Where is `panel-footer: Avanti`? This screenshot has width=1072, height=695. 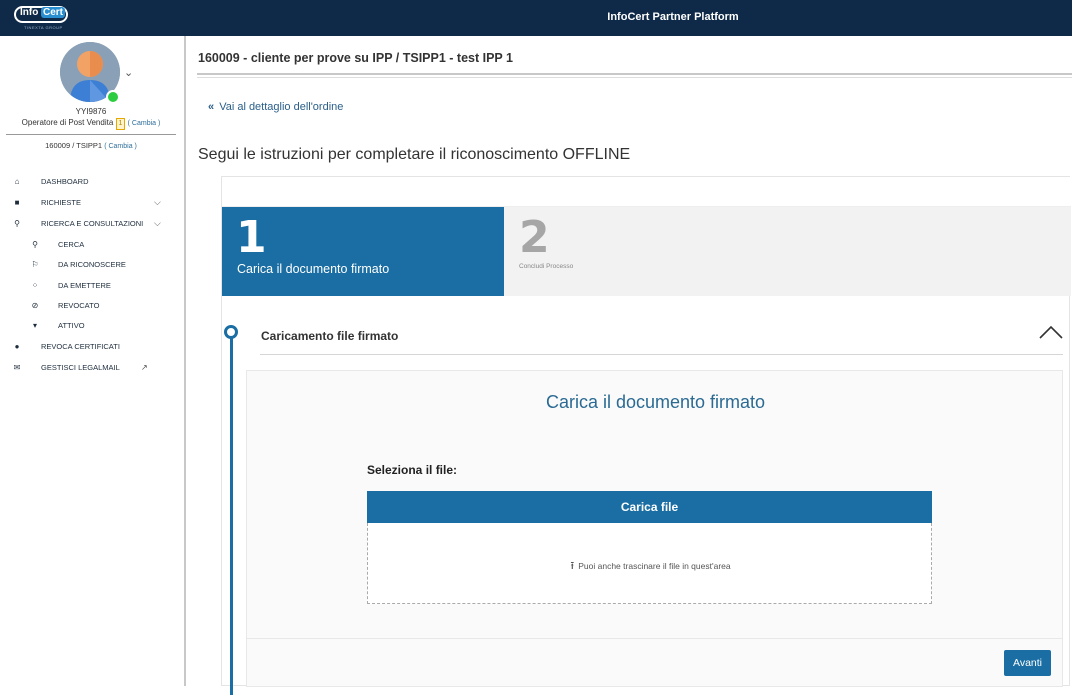 panel-footer: Avanti is located at coordinates (654, 662).